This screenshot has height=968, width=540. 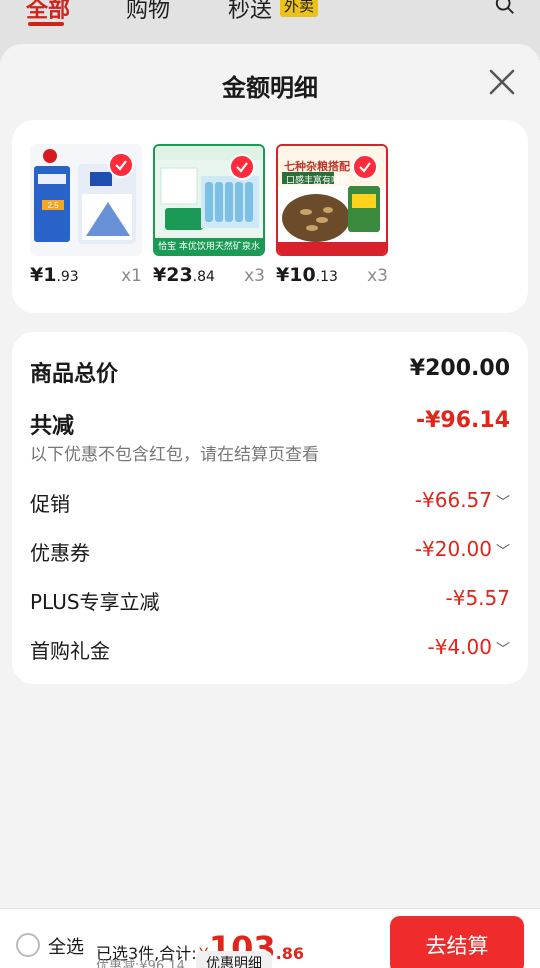 What do you see at coordinates (70, 651) in the screenshot?
I see `first-purchase-label: 首购礼金` at bounding box center [70, 651].